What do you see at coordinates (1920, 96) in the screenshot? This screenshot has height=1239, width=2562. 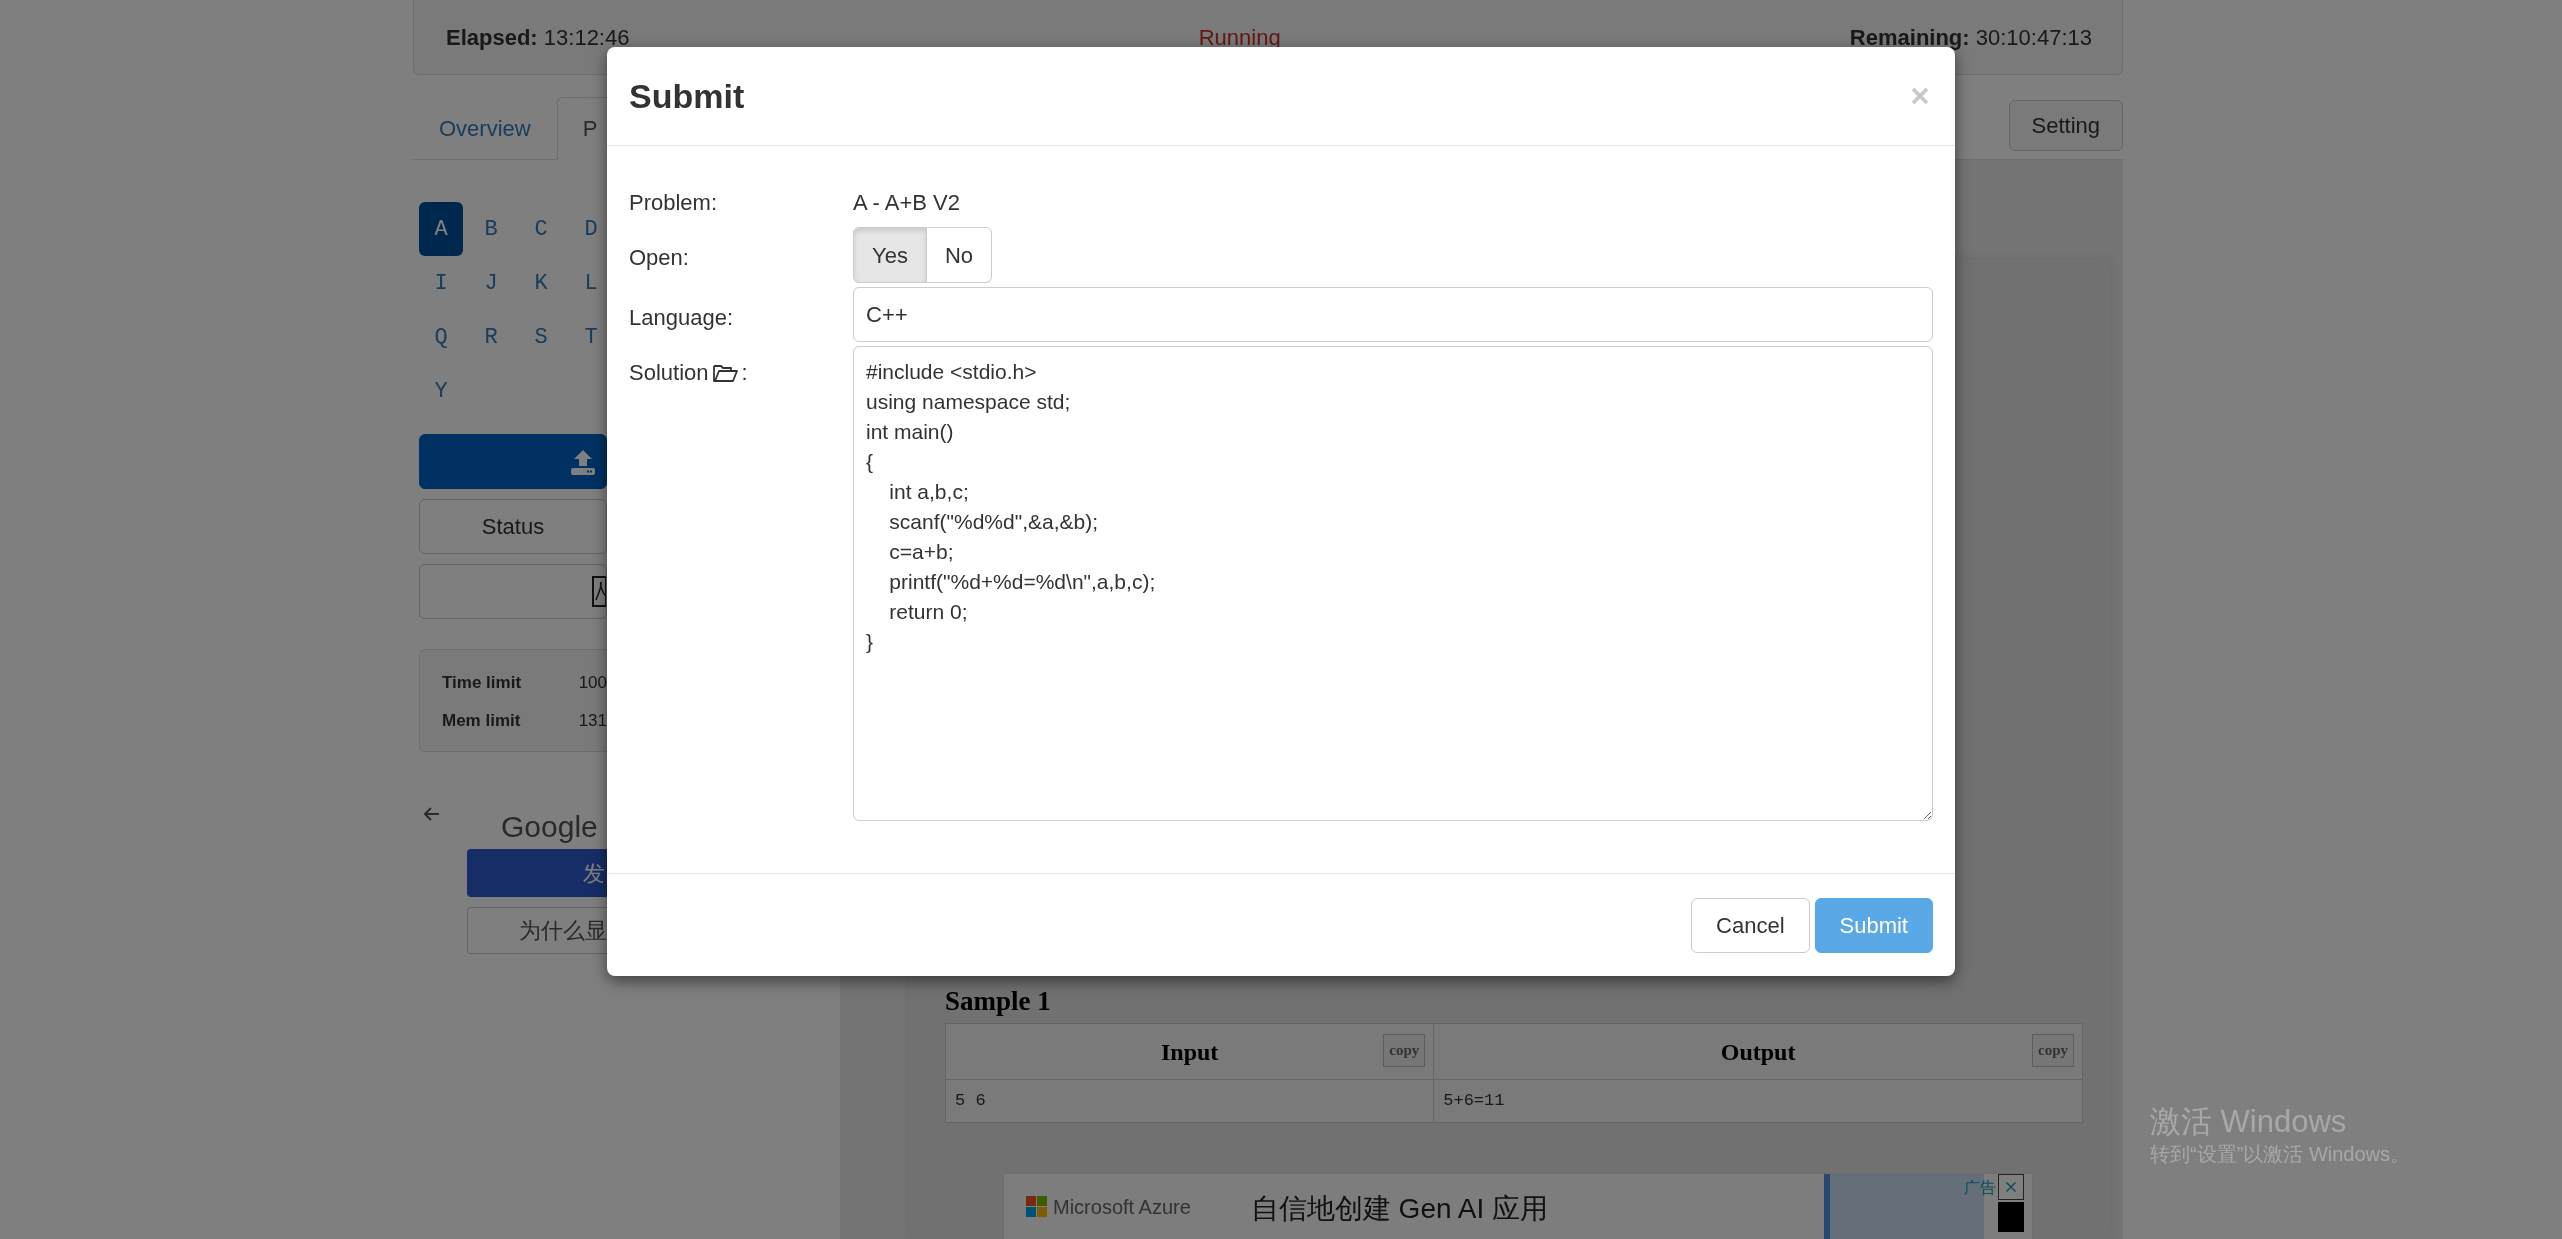 I see `close-icon` at bounding box center [1920, 96].